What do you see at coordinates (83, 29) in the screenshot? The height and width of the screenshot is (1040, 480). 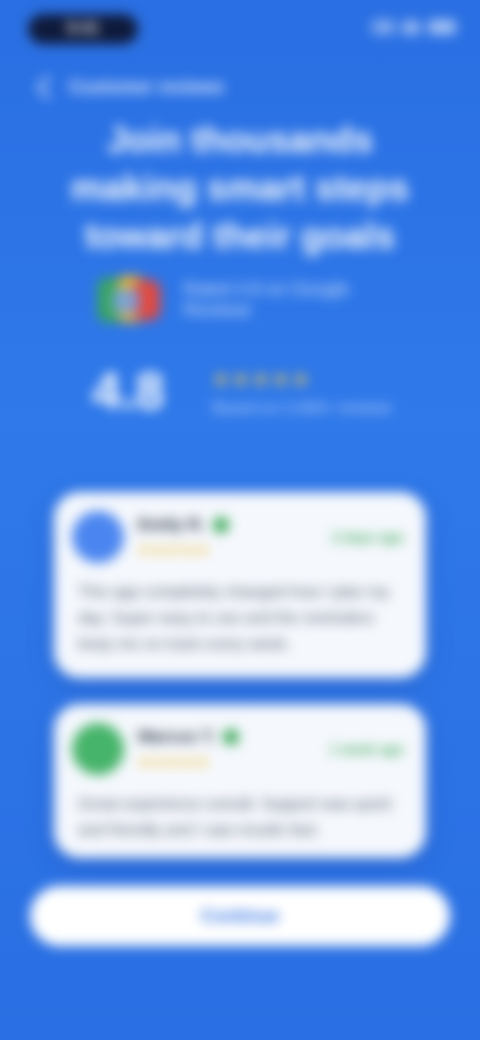 I see `status-time: 9:41` at bounding box center [83, 29].